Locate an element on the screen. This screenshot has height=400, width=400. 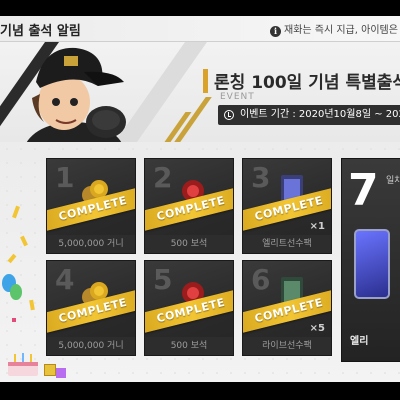
player-character-illustration is located at coordinates (76, 94).